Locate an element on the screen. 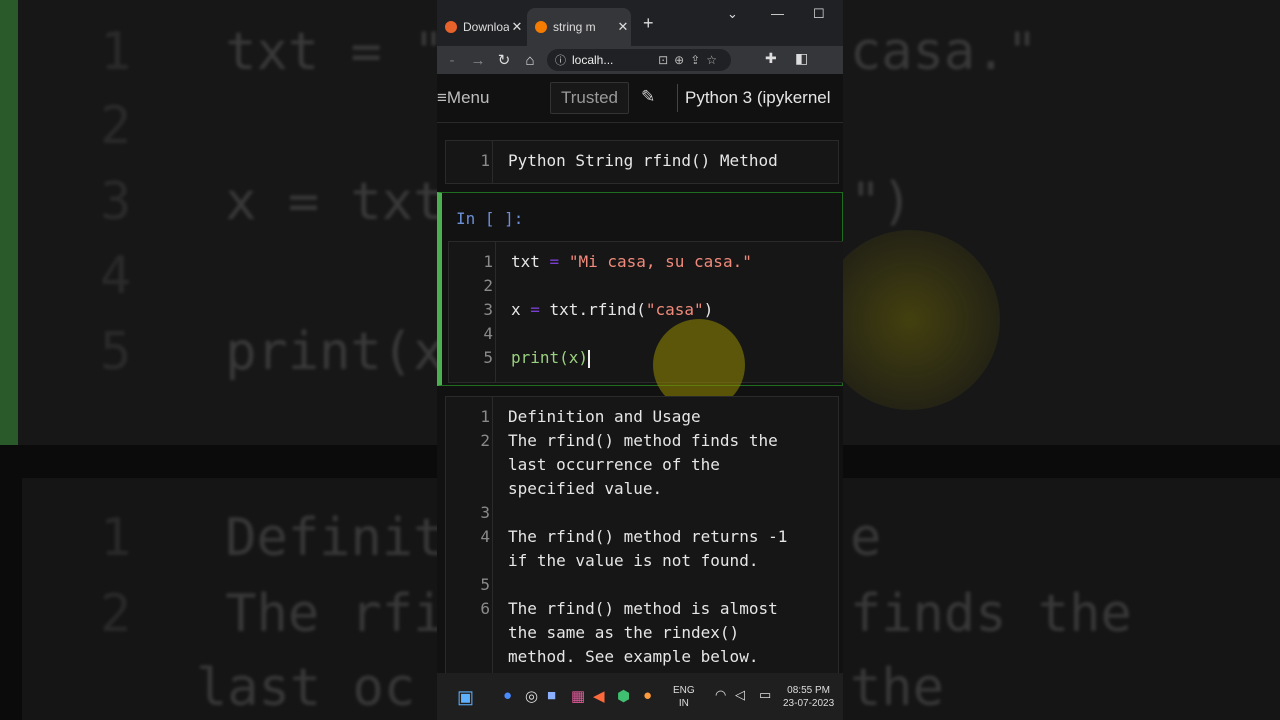 Image resolution: width=1280 pixels, height=720 pixels. line-number: 6 is located at coordinates (485, 608).